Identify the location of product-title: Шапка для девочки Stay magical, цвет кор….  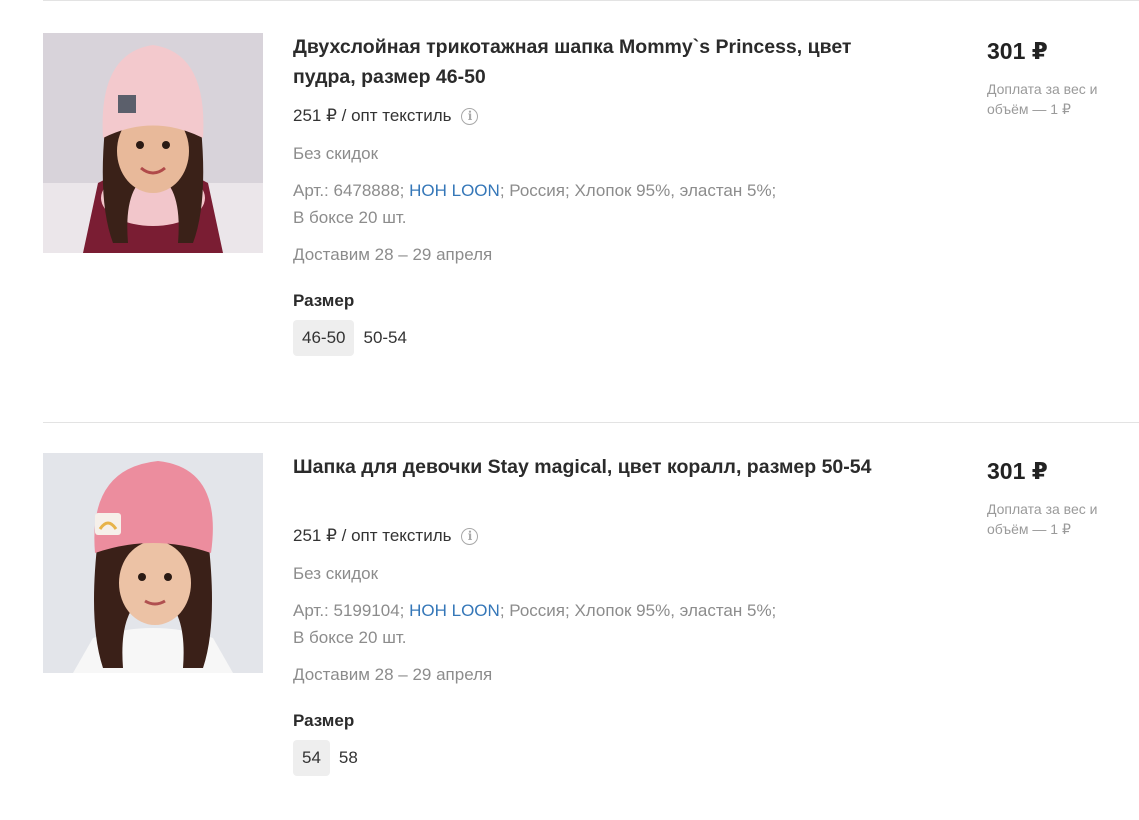
(588, 467).